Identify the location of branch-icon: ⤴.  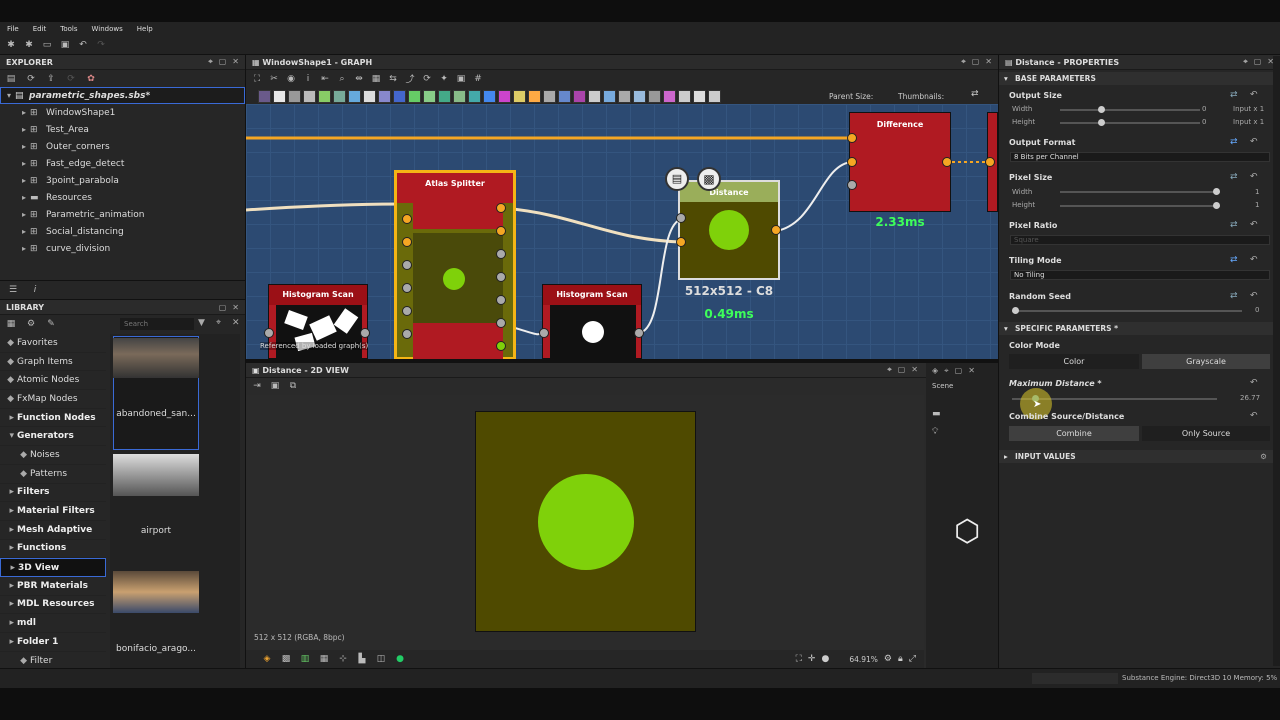
(410, 79).